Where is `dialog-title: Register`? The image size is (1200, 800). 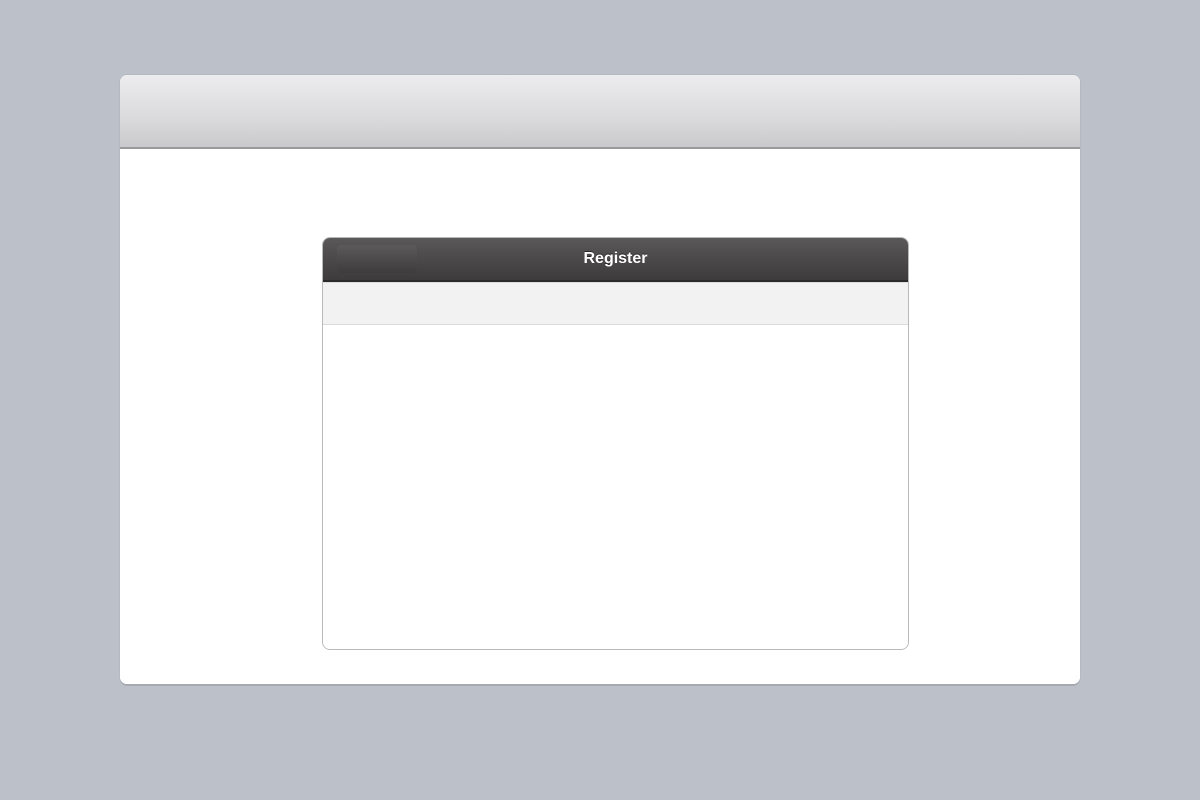 dialog-title: Register is located at coordinates (615, 258).